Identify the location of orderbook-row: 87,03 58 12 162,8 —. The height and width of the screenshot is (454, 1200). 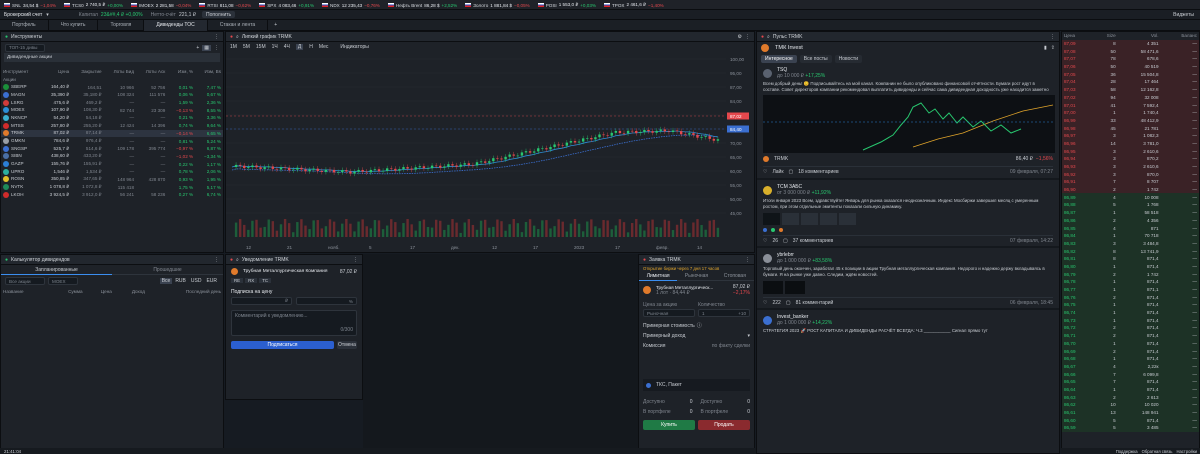
(1130, 89).